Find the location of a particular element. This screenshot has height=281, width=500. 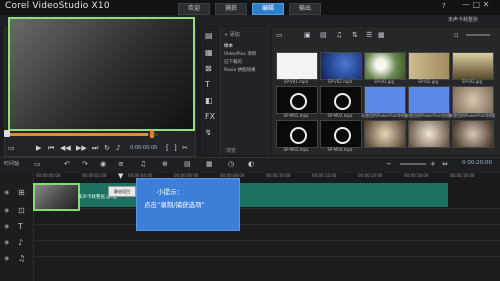

thumb-view-icon: ▦ is located at coordinates (381, 35).